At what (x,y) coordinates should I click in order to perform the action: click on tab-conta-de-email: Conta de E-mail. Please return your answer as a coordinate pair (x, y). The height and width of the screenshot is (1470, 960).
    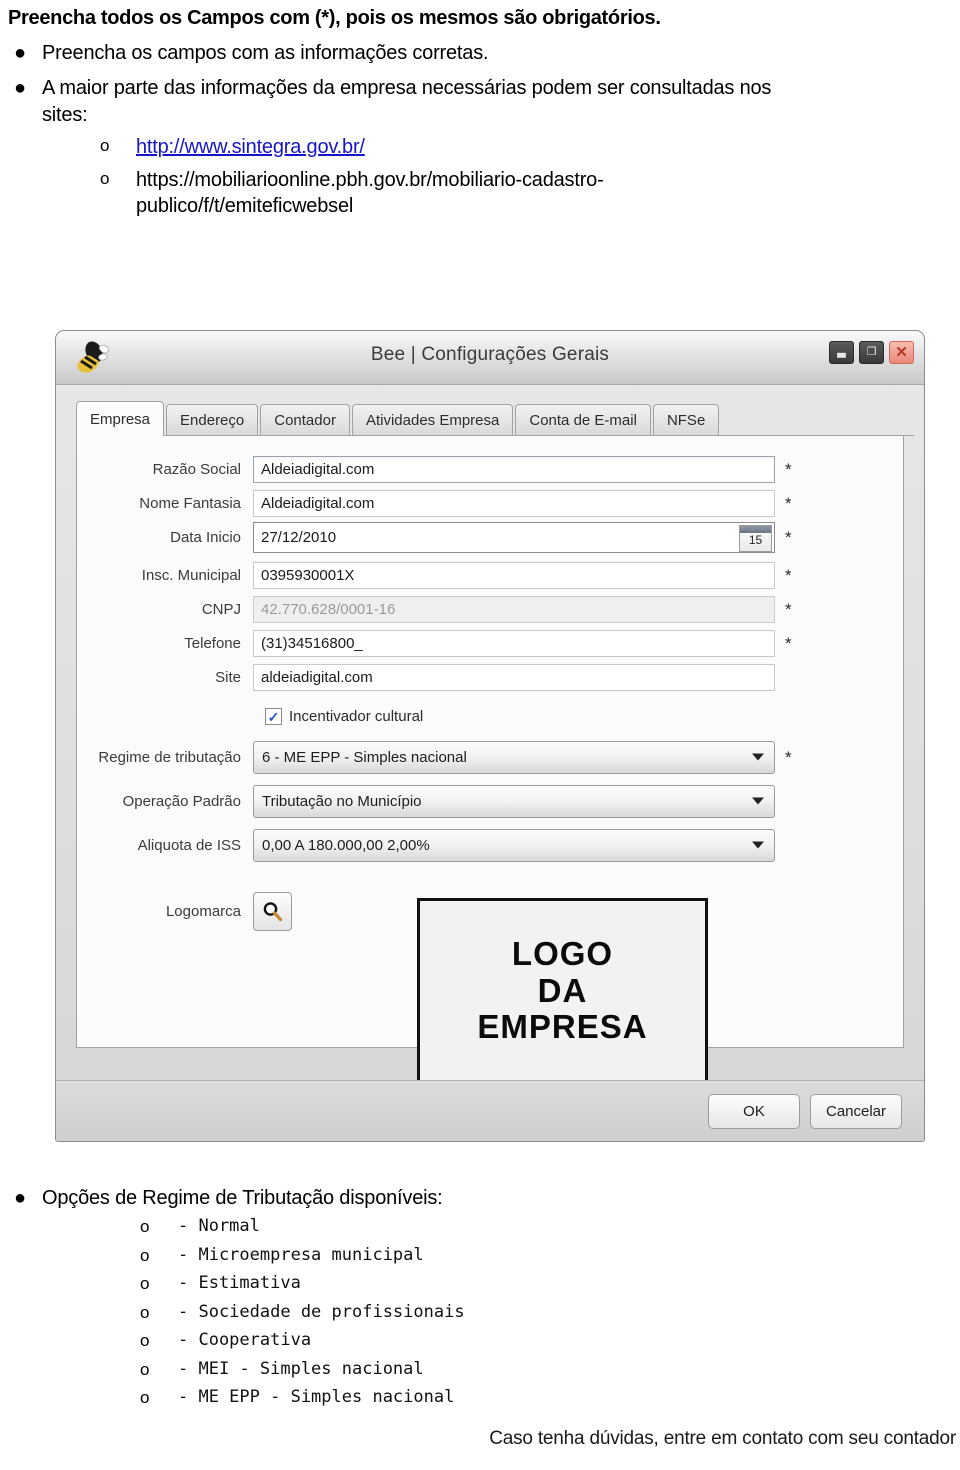
    Looking at the image, I should click on (583, 419).